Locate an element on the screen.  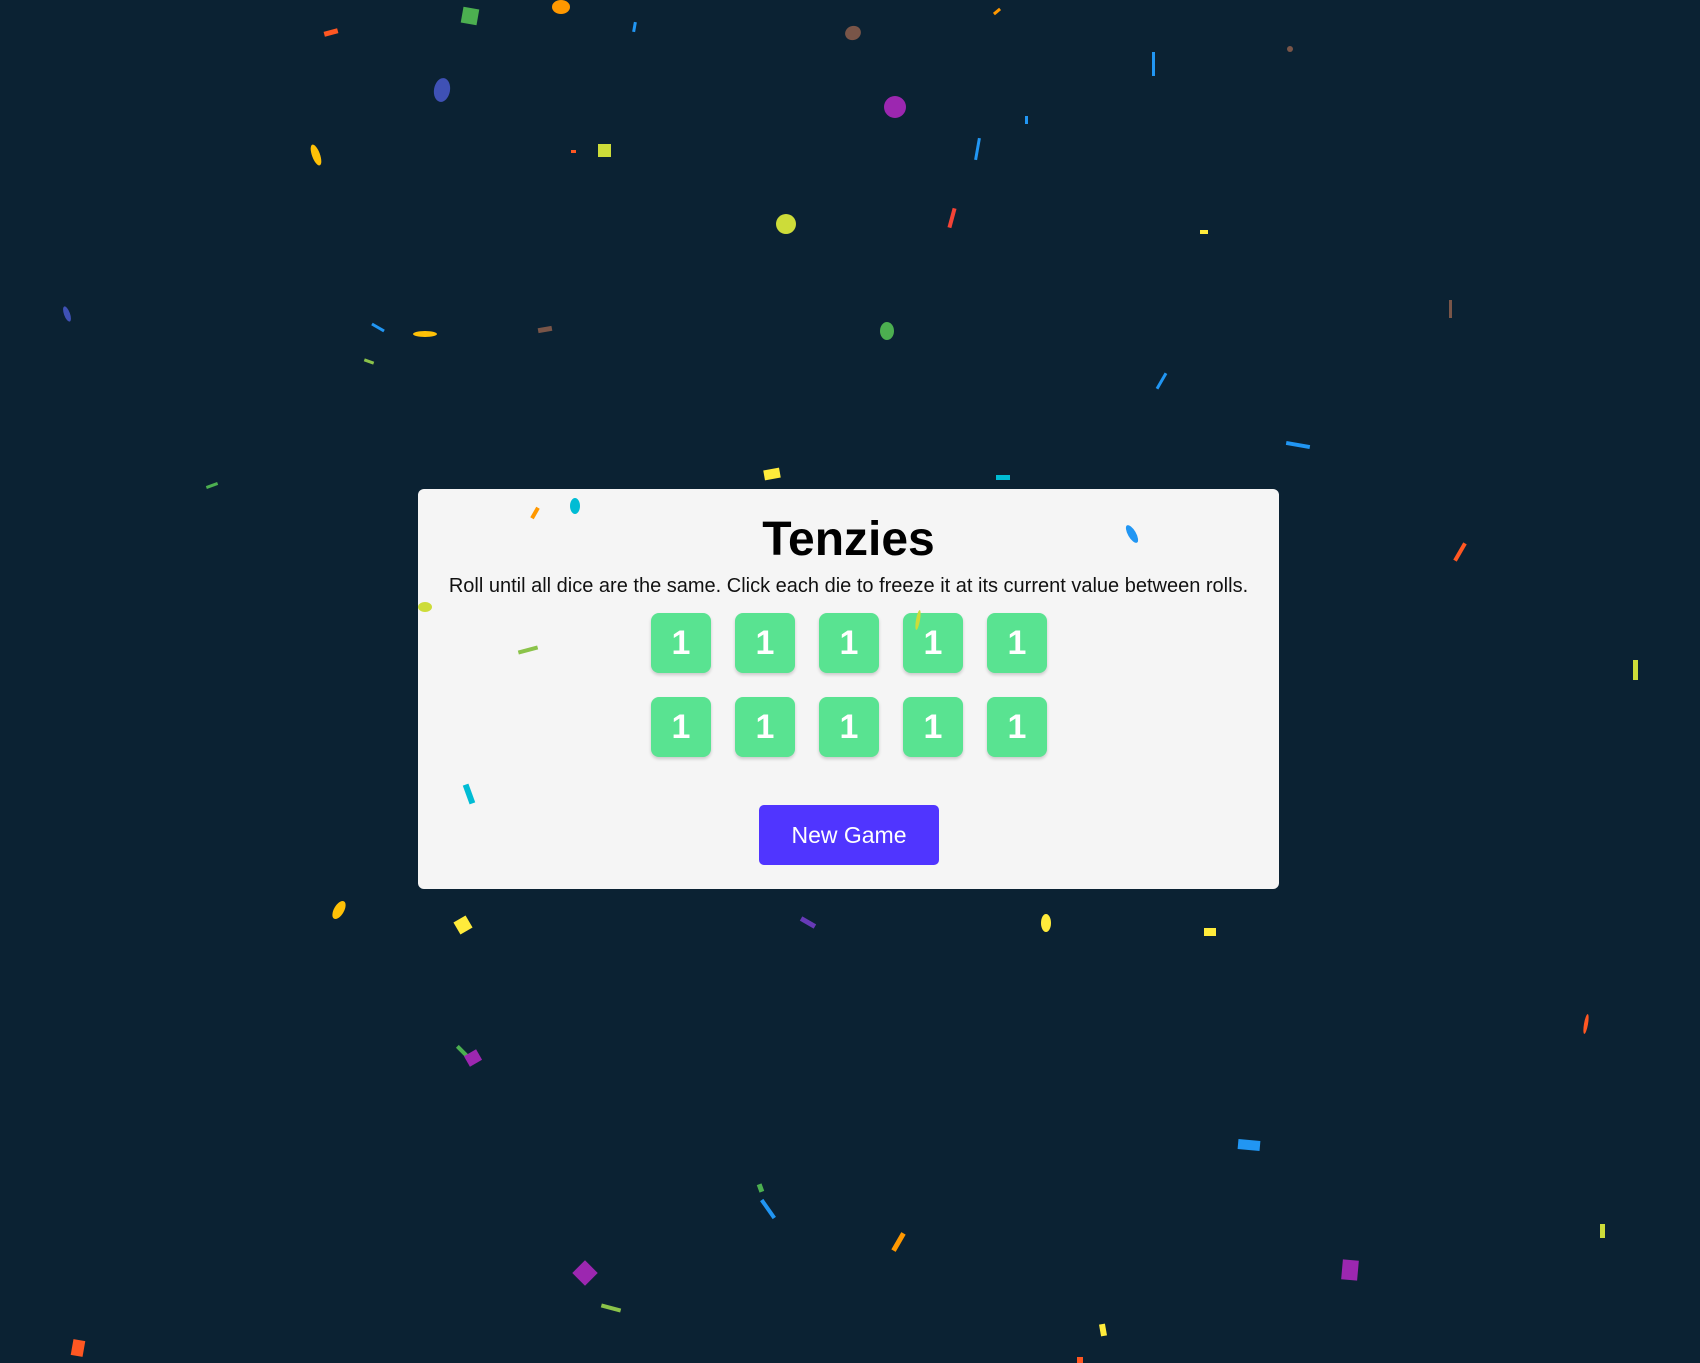
die-4: 1 is located at coordinates (933, 643).